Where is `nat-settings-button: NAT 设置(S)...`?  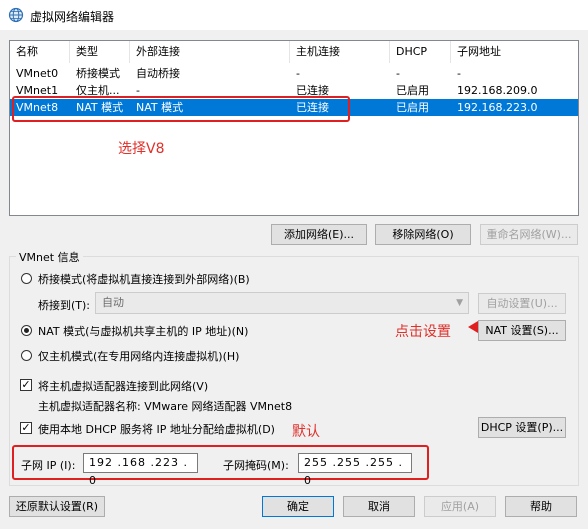
nat-settings-button: NAT 设置(S)... is located at coordinates (522, 330).